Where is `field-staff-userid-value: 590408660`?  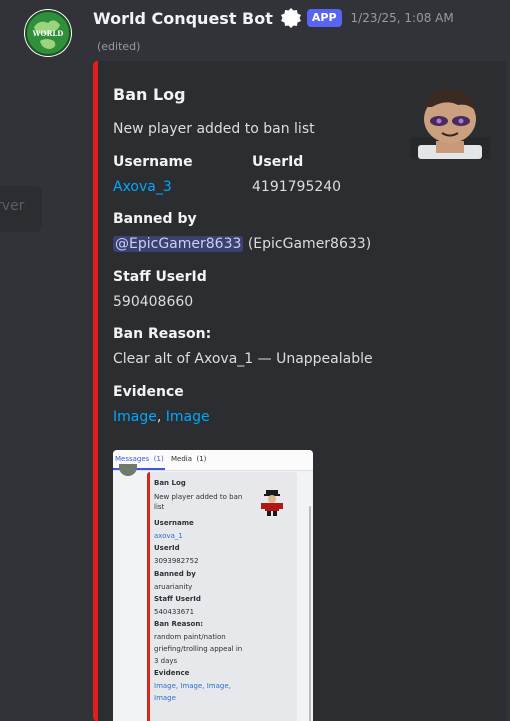
field-staff-userid-value: 590408660 is located at coordinates (153, 302).